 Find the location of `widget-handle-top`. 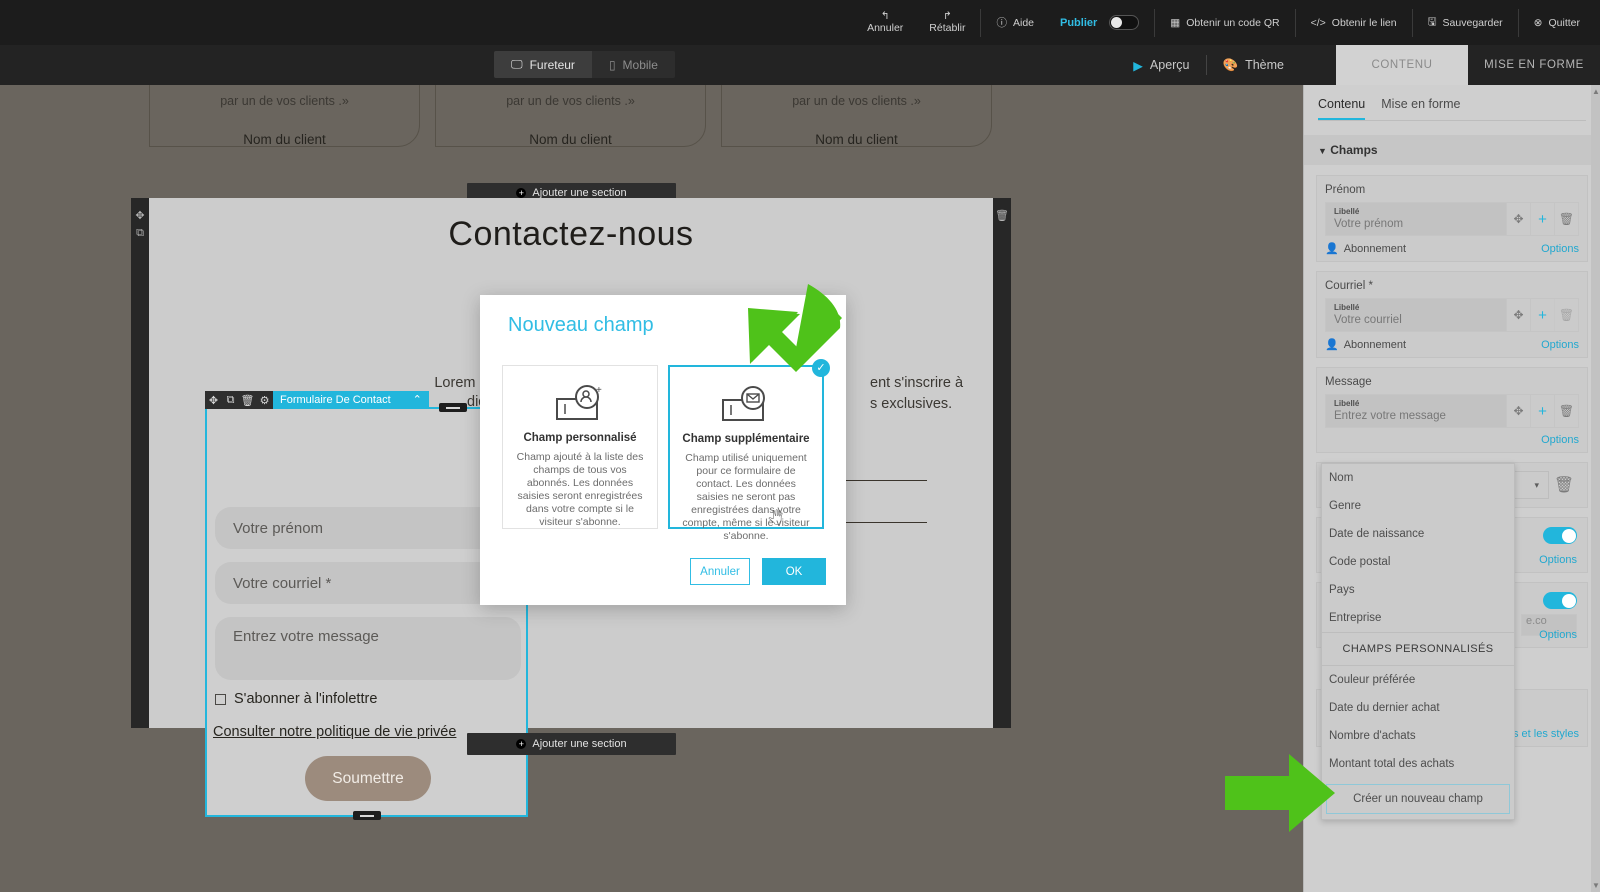

widget-handle-top is located at coordinates (452, 407).